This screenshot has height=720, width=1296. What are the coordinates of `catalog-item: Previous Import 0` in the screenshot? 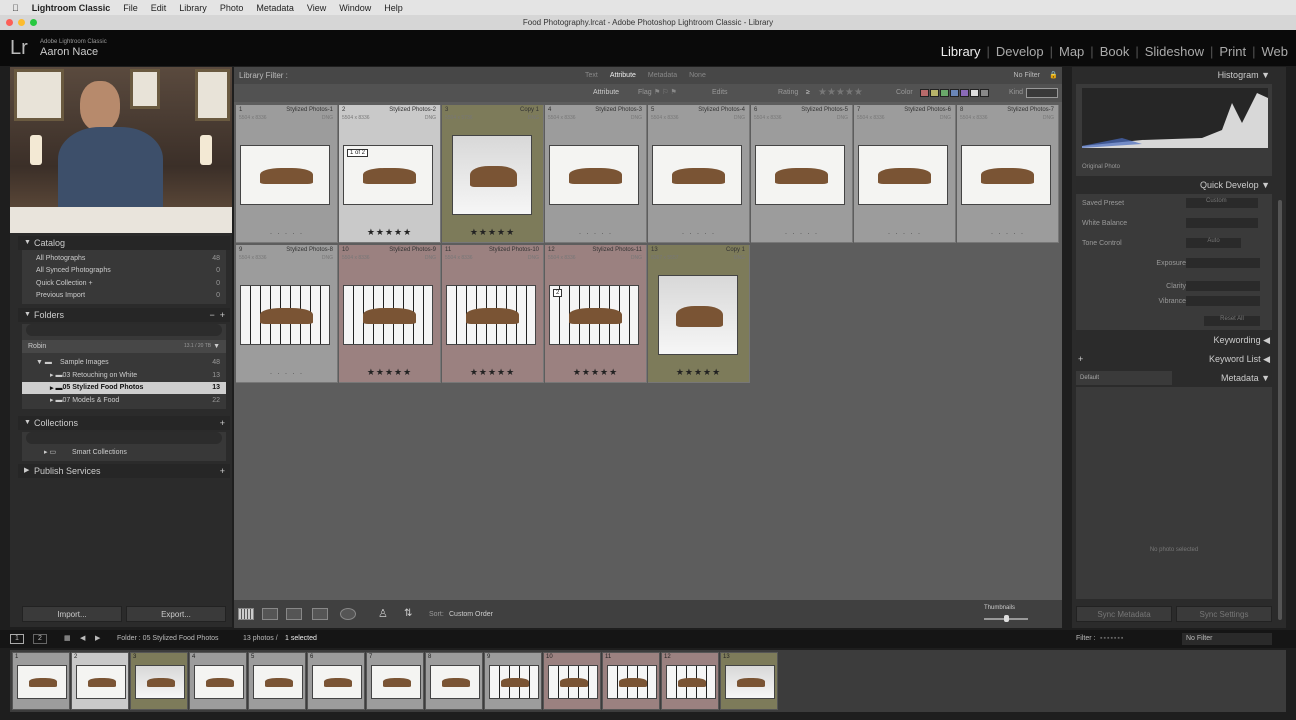 It's located at (124, 296).